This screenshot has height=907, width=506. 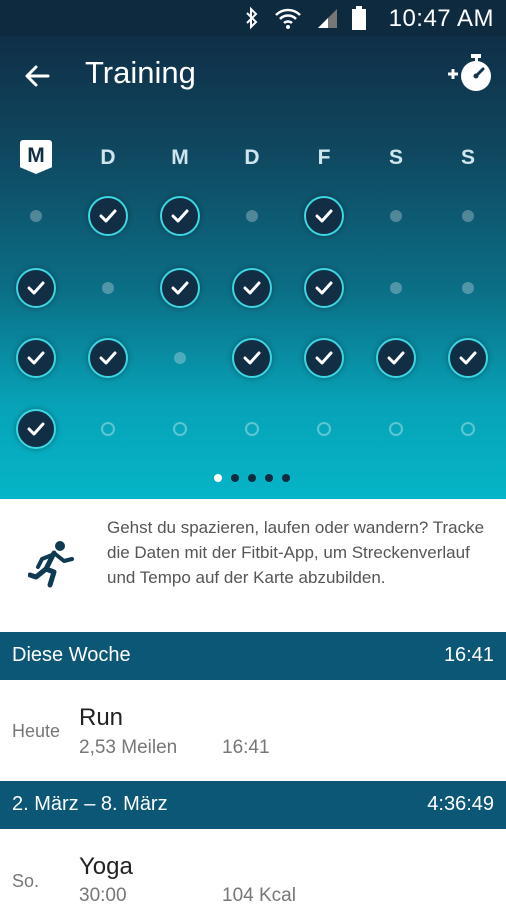 I want to click on section-this-week: Diese Woche 16:41, so click(x=253, y=656).